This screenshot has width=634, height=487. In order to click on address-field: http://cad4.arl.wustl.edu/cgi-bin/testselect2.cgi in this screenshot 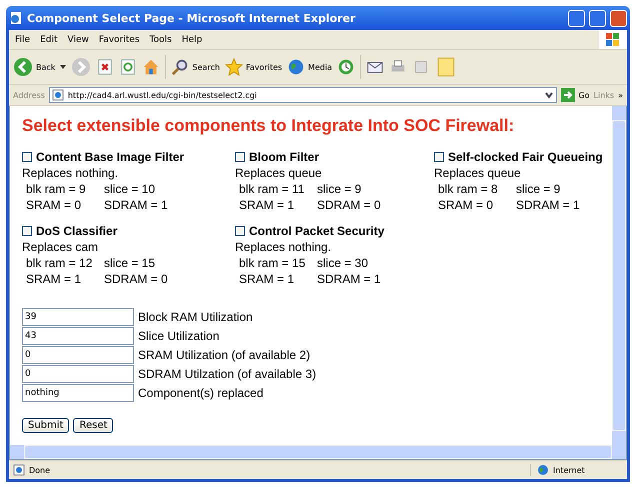, I will do `click(303, 95)`.